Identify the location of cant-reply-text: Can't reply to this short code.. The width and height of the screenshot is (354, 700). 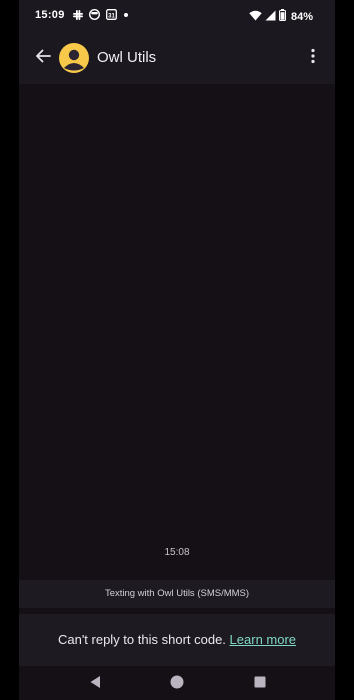
(141, 639).